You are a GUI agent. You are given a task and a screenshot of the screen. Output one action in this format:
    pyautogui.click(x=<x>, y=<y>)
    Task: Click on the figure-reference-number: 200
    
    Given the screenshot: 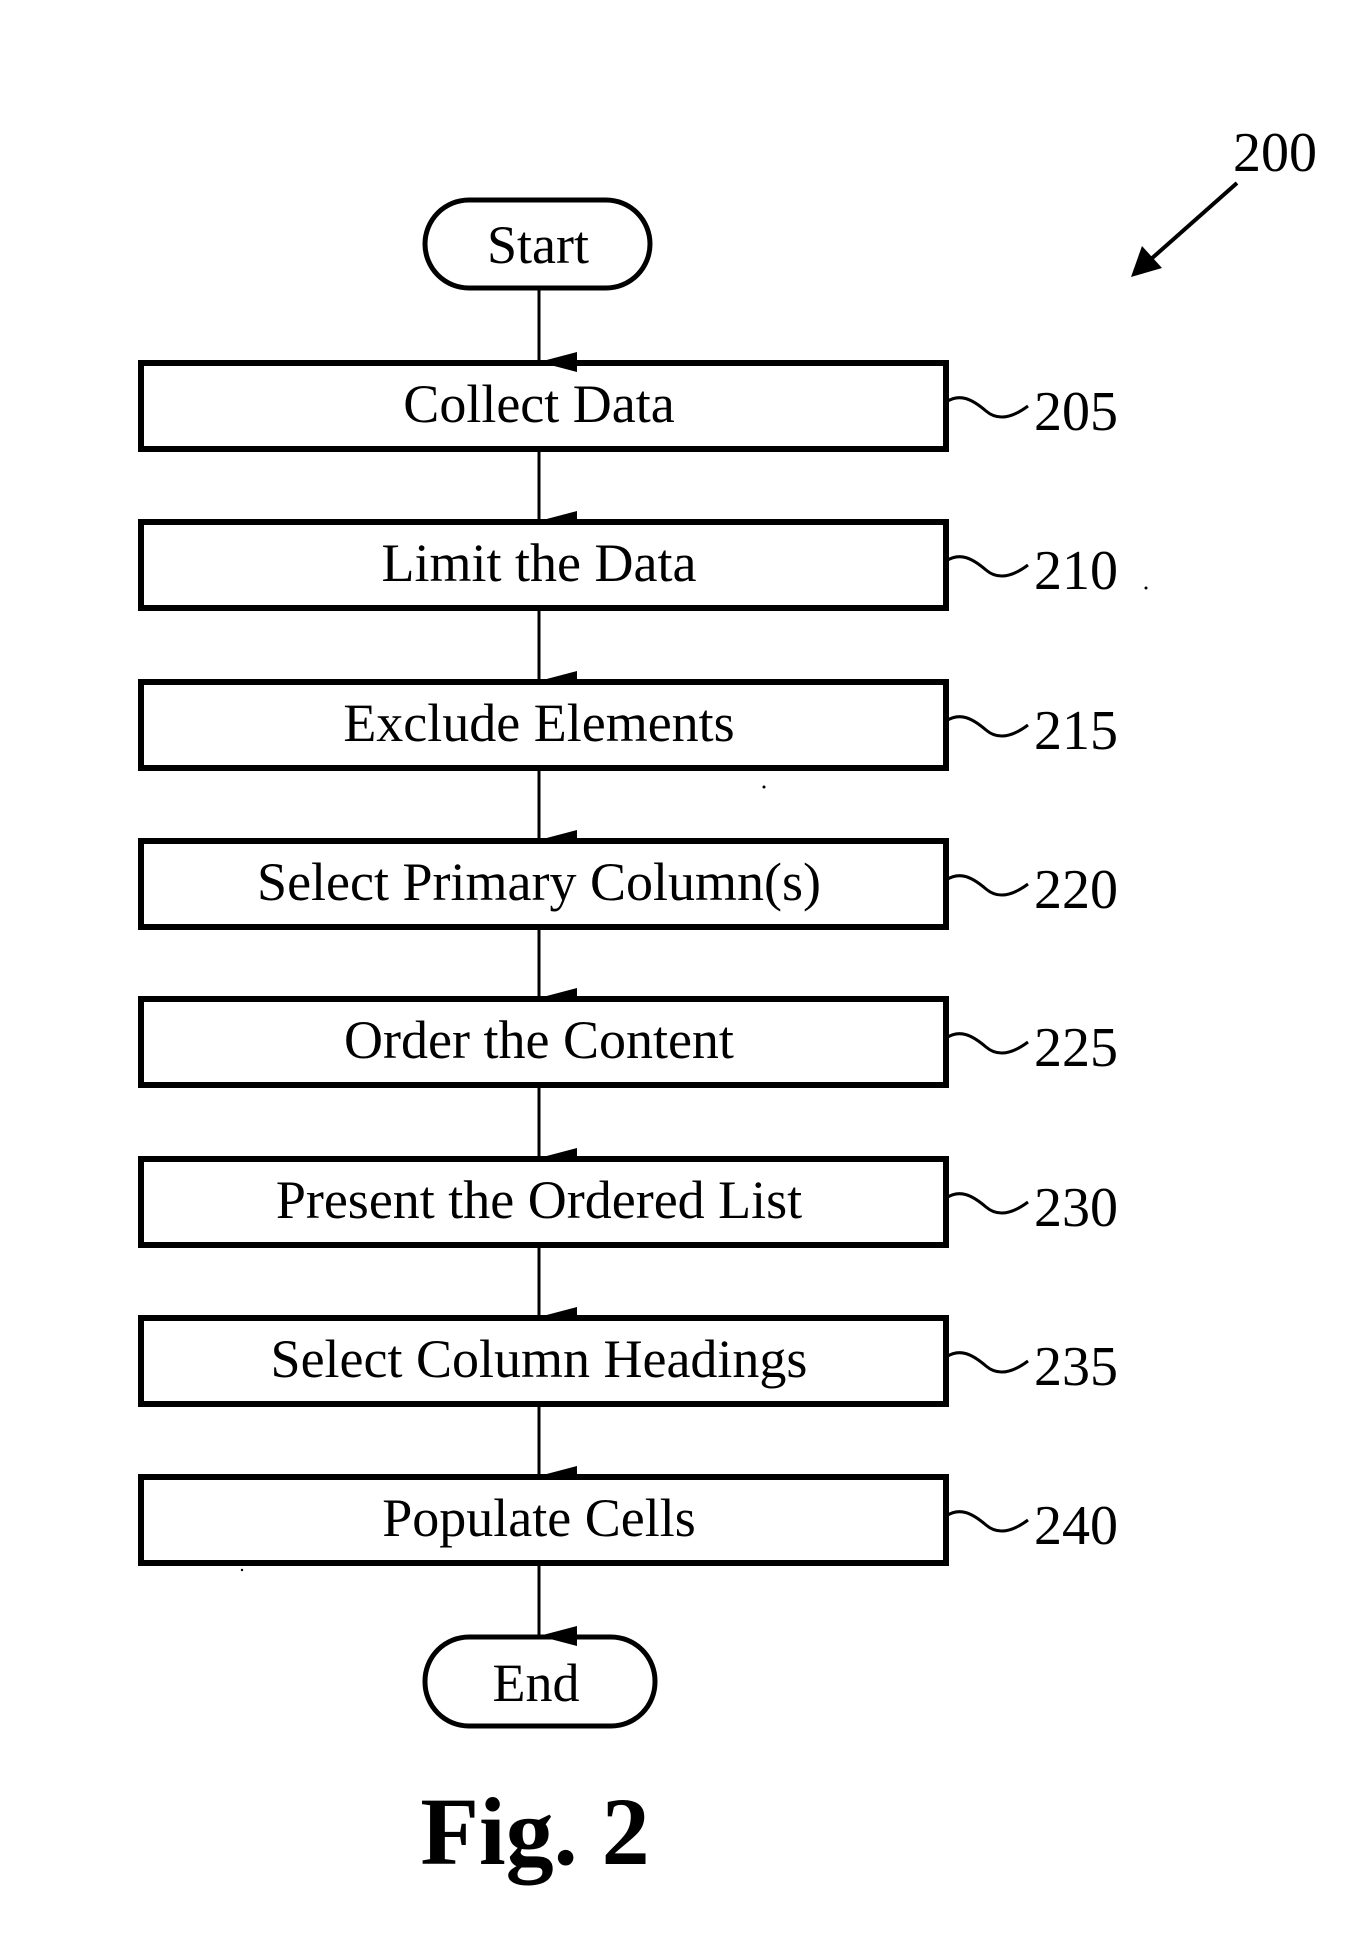 What is the action you would take?
    pyautogui.click(x=1275, y=153)
    